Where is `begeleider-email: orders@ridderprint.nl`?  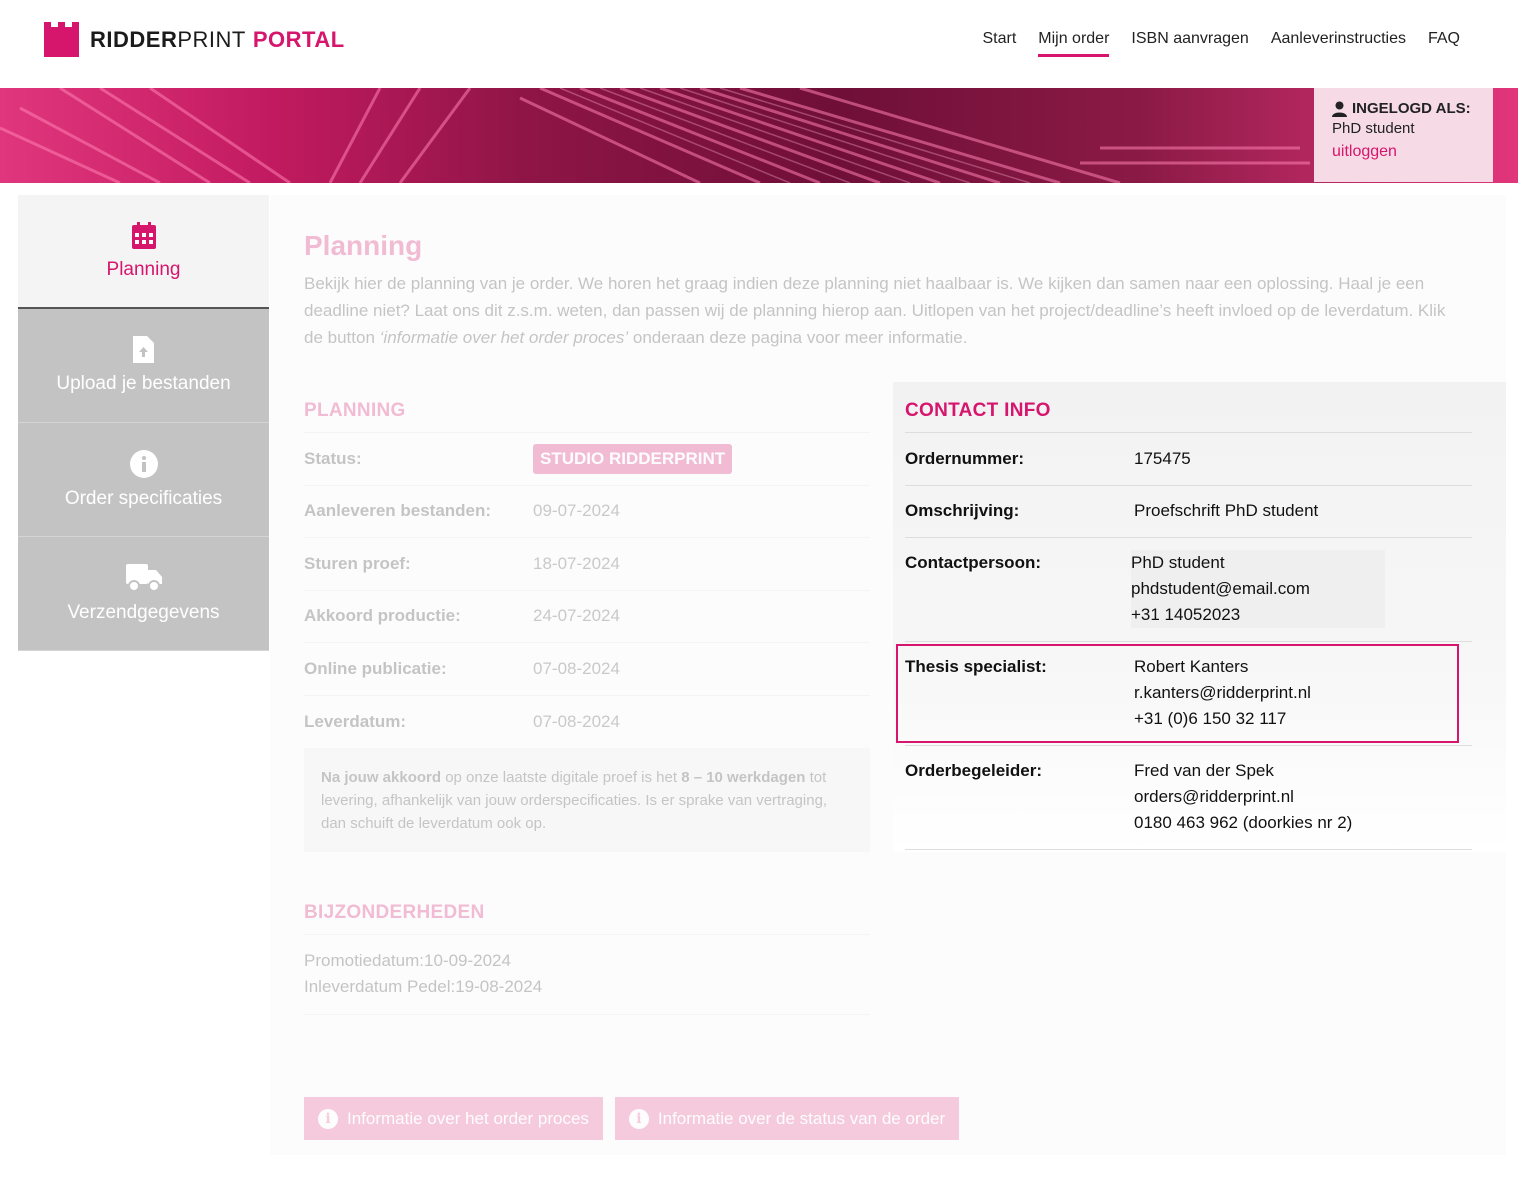
begeleider-email: orders@ridderprint.nl is located at coordinates (1243, 797).